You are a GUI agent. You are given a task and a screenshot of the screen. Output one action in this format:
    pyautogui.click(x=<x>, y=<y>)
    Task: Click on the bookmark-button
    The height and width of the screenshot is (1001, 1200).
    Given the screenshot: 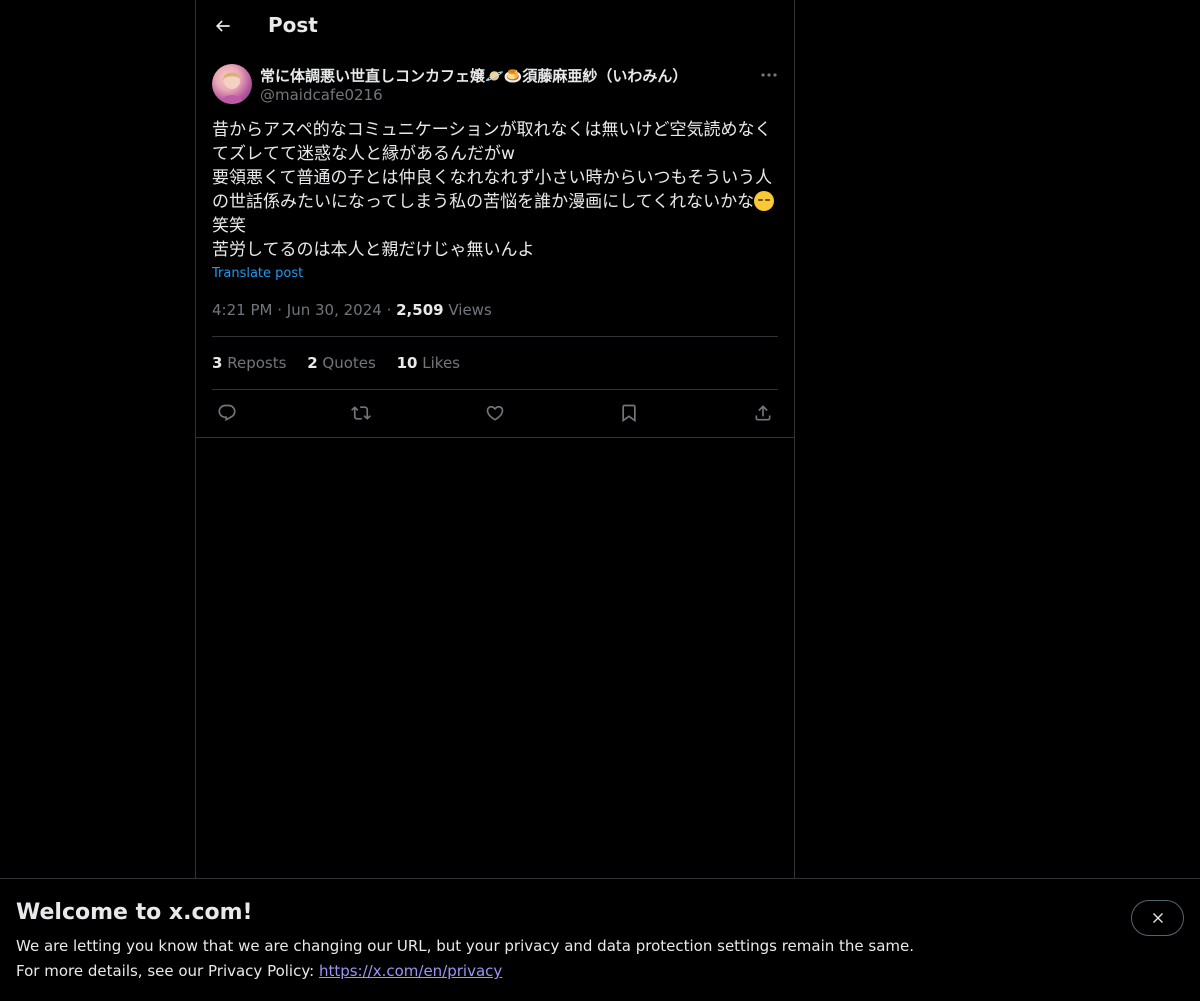 What is the action you would take?
    pyautogui.click(x=629, y=413)
    